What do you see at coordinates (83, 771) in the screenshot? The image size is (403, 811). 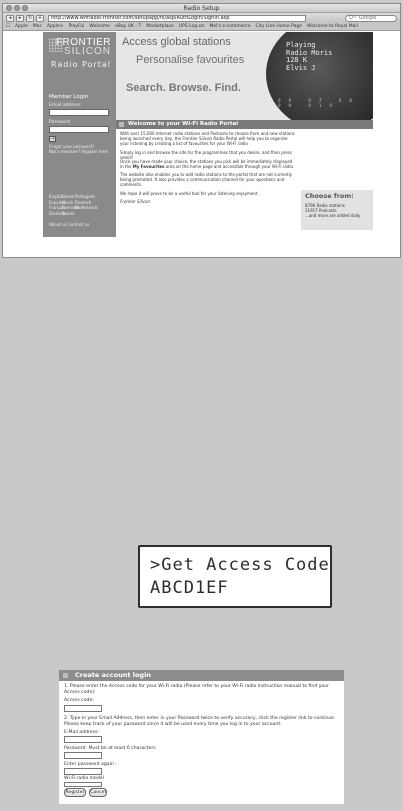 I see `password-confirm-input` at bounding box center [83, 771].